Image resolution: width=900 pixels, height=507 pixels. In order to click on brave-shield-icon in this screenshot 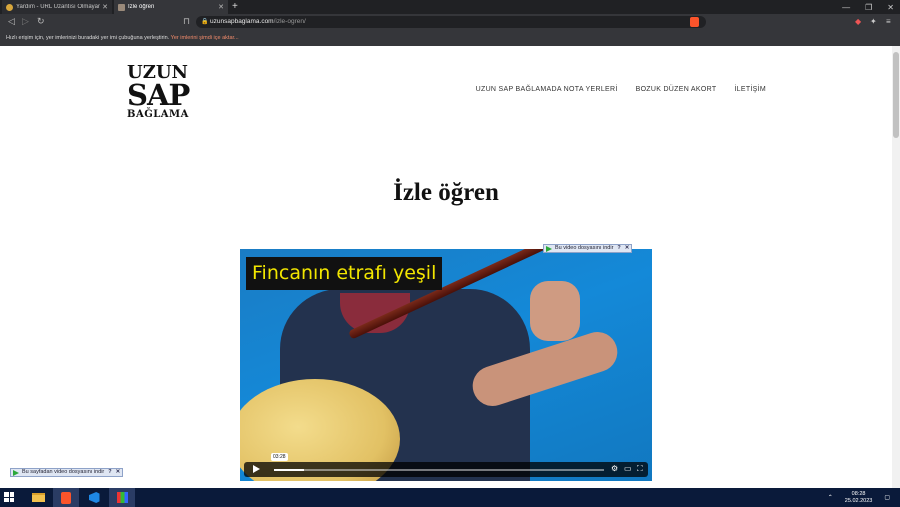, I will do `click(694, 22)`.